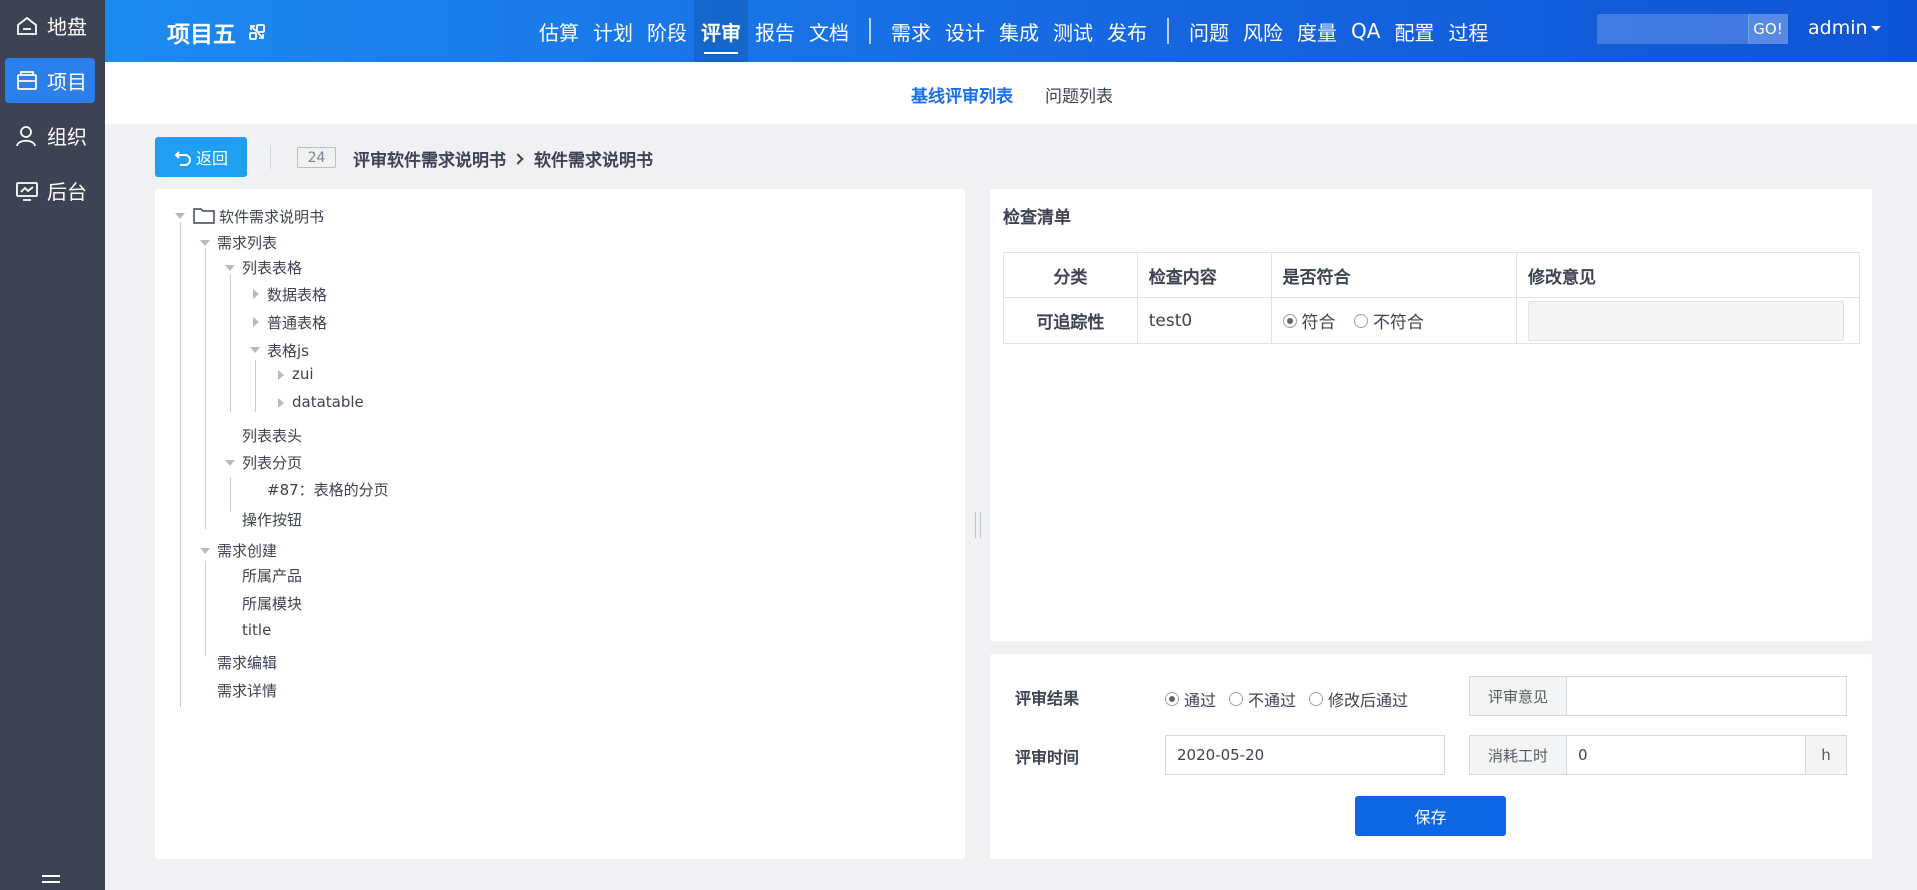 The width and height of the screenshot is (1917, 890). What do you see at coordinates (271, 216) in the screenshot?
I see `tree-node-root: 软件需求说明书` at bounding box center [271, 216].